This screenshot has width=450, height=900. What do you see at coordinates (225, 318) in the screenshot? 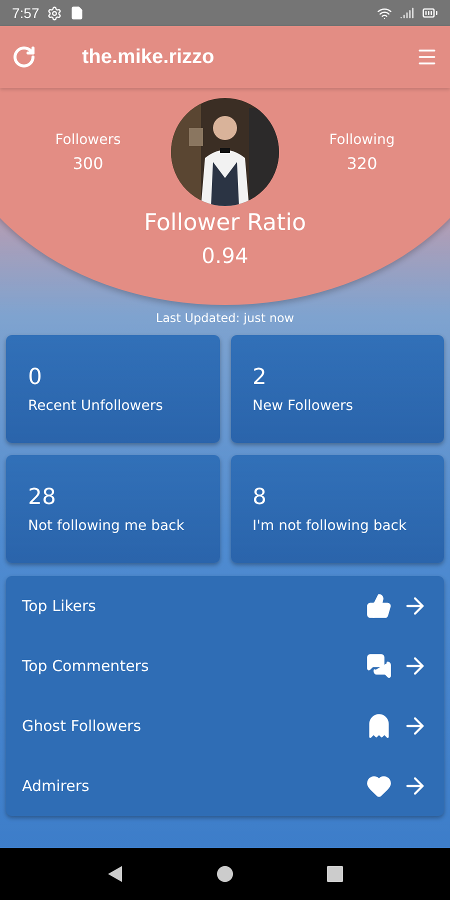
I see `last-updated-text: Last Updated: just now` at bounding box center [225, 318].